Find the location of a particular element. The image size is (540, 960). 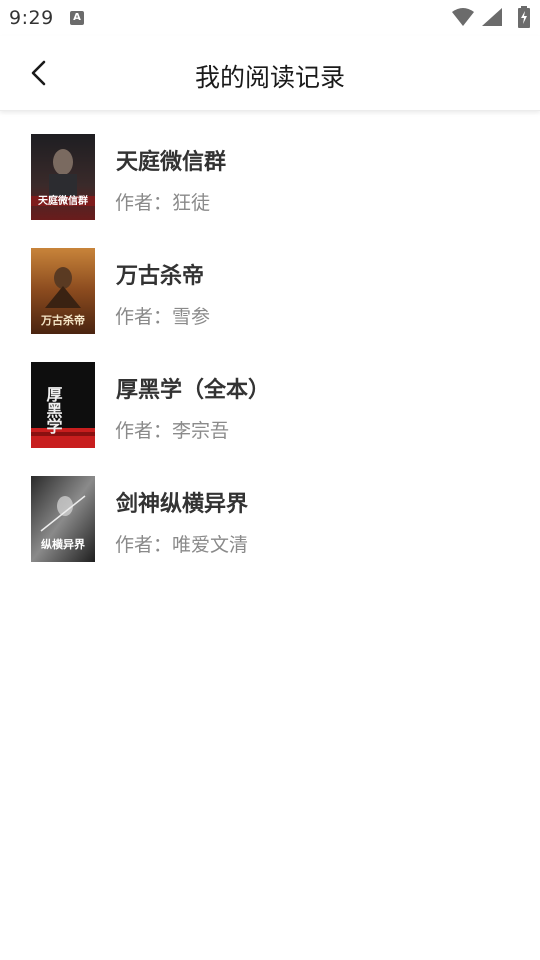

book-author: 作者：唯爱文清 is located at coordinates (181, 543).